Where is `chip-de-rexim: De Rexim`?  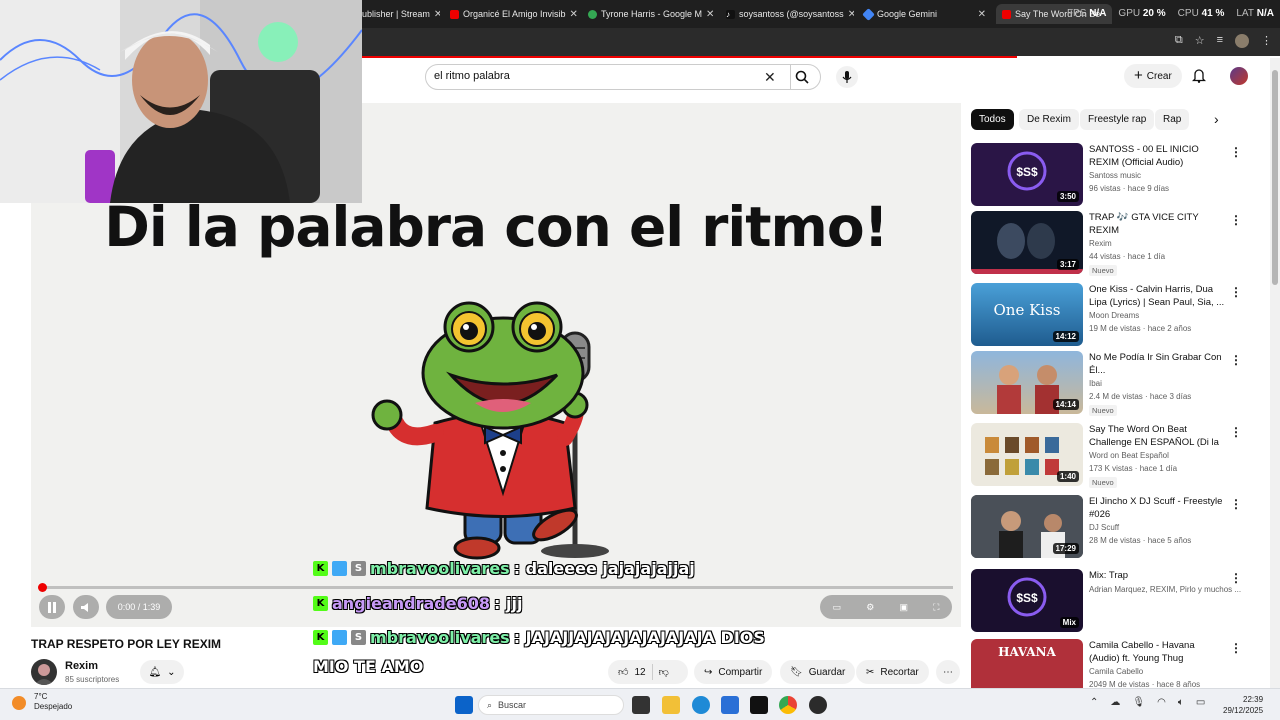
chip-de-rexim: De Rexim is located at coordinates (1049, 119).